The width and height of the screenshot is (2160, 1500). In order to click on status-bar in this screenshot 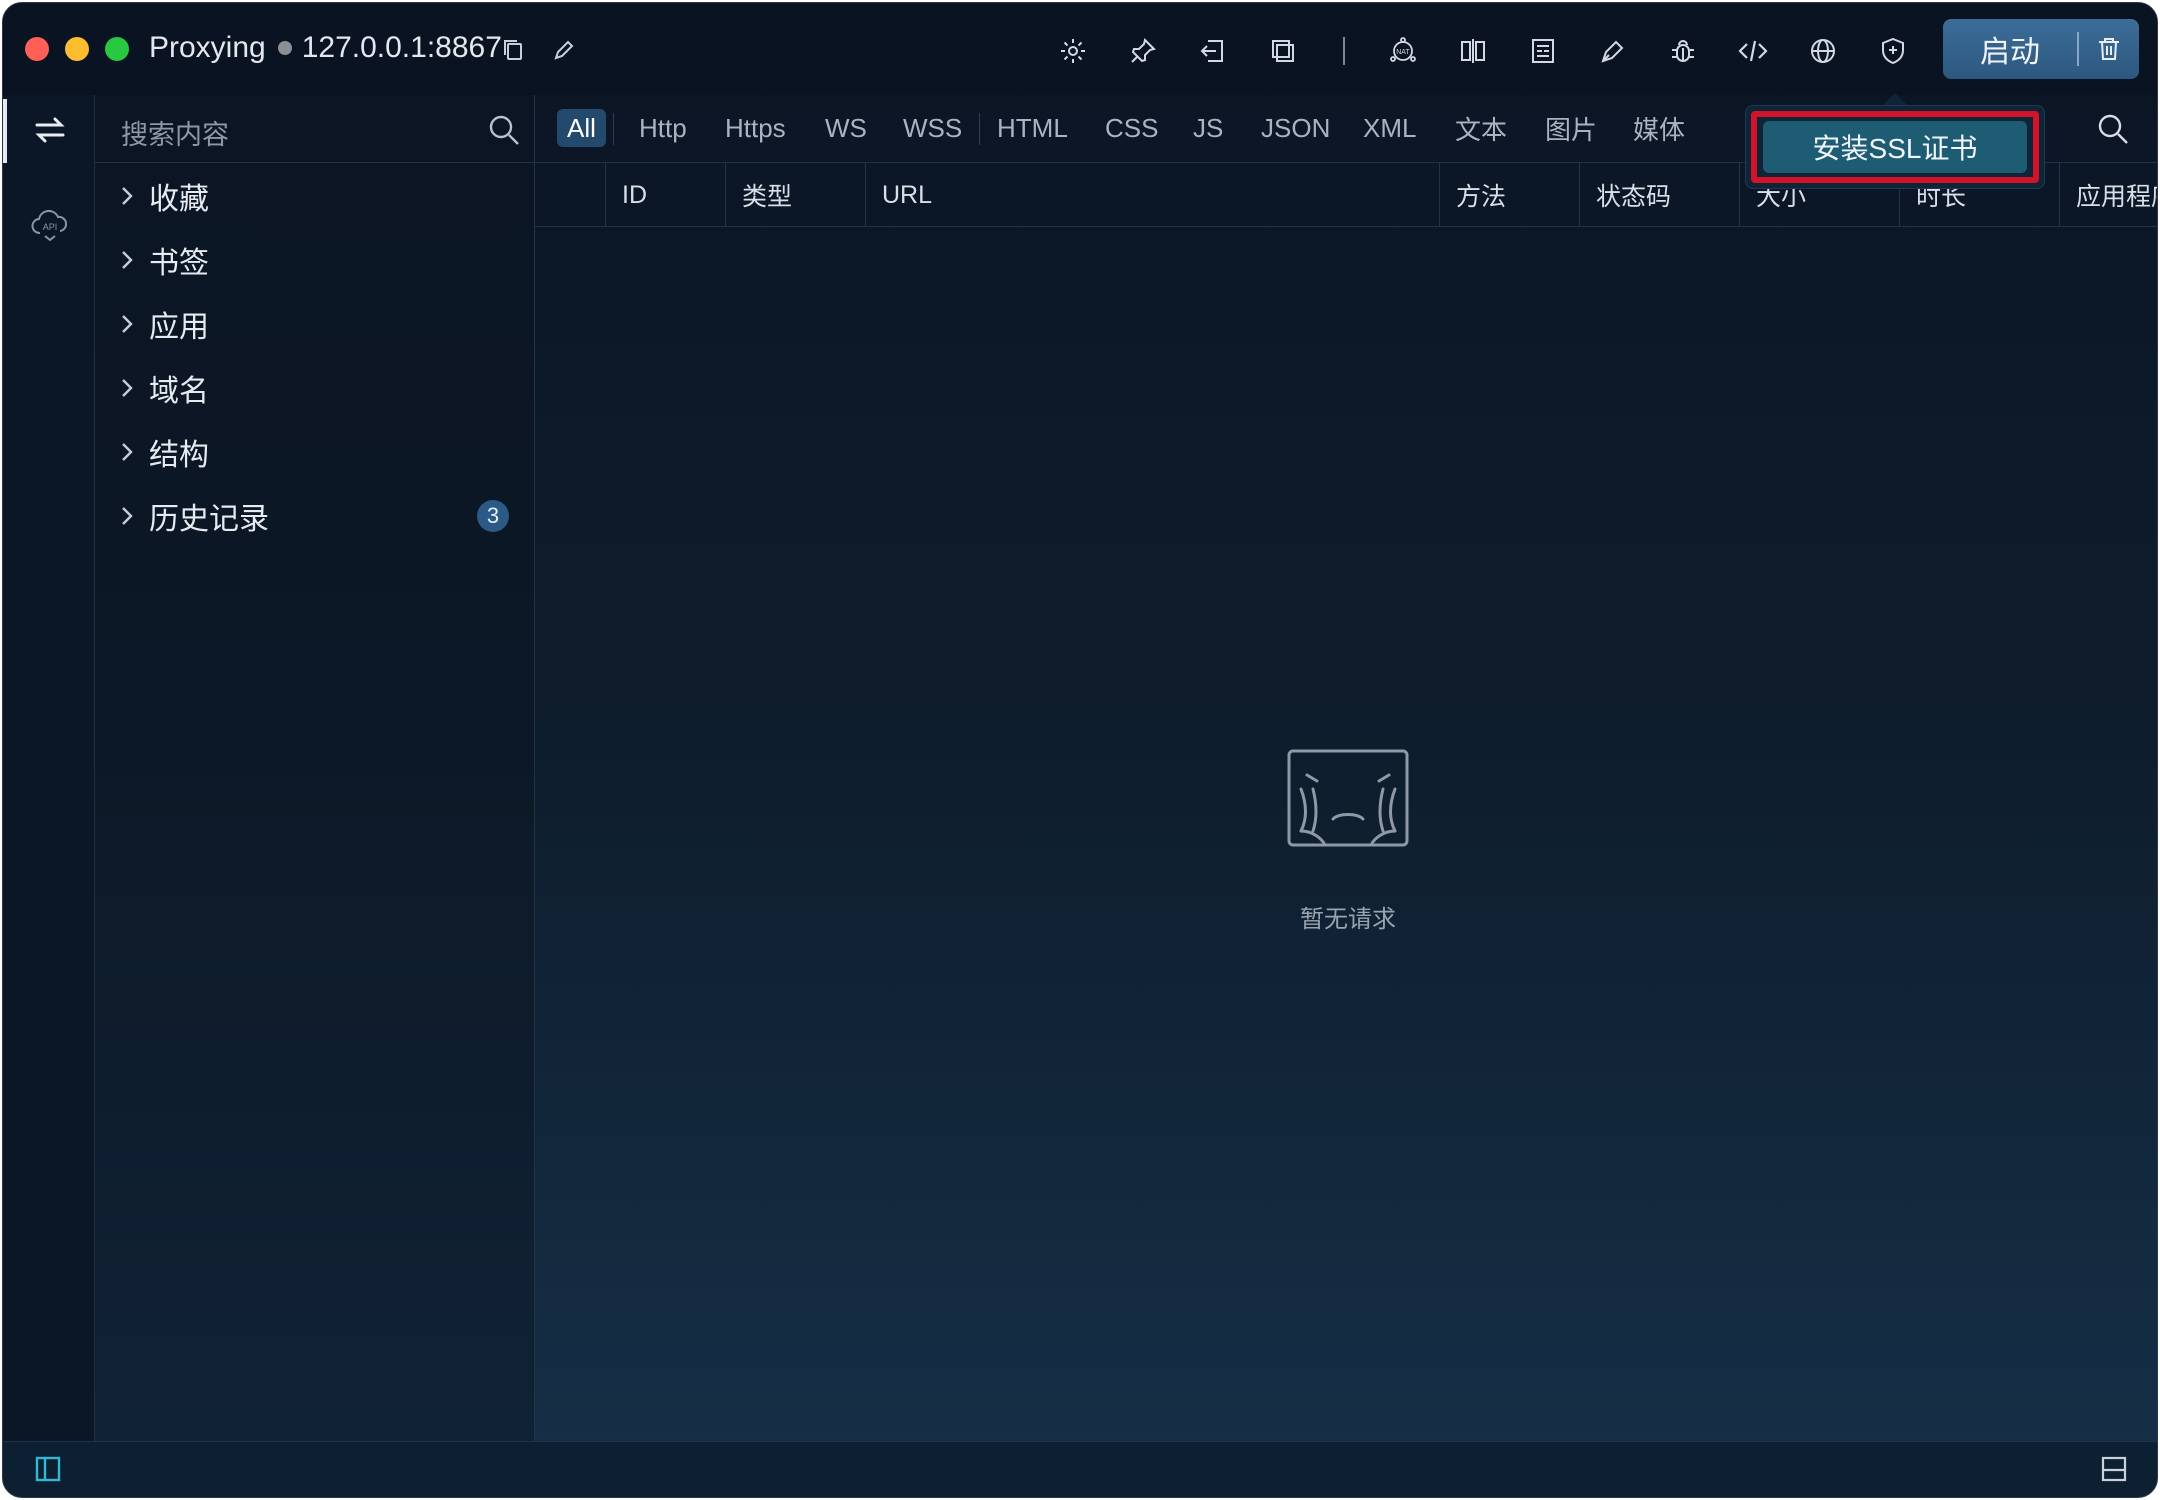, I will do `click(1080, 1469)`.